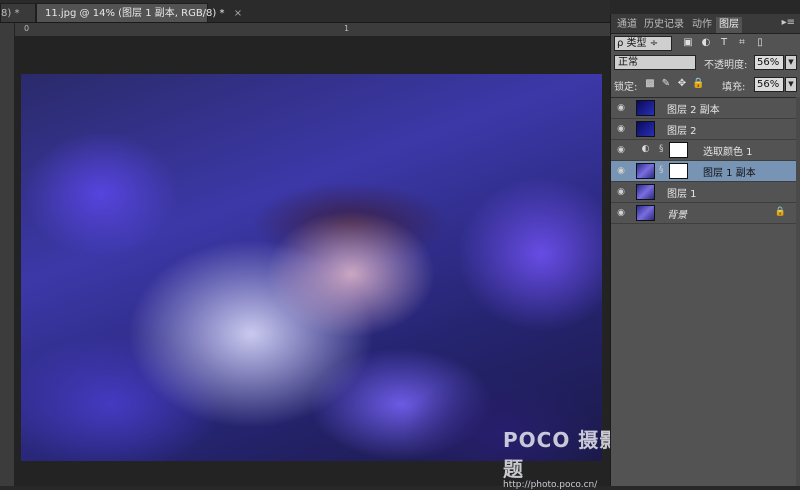 The height and width of the screenshot is (490, 800). What do you see at coordinates (650, 84) in the screenshot?
I see `lock-transparent-icon: ▩` at bounding box center [650, 84].